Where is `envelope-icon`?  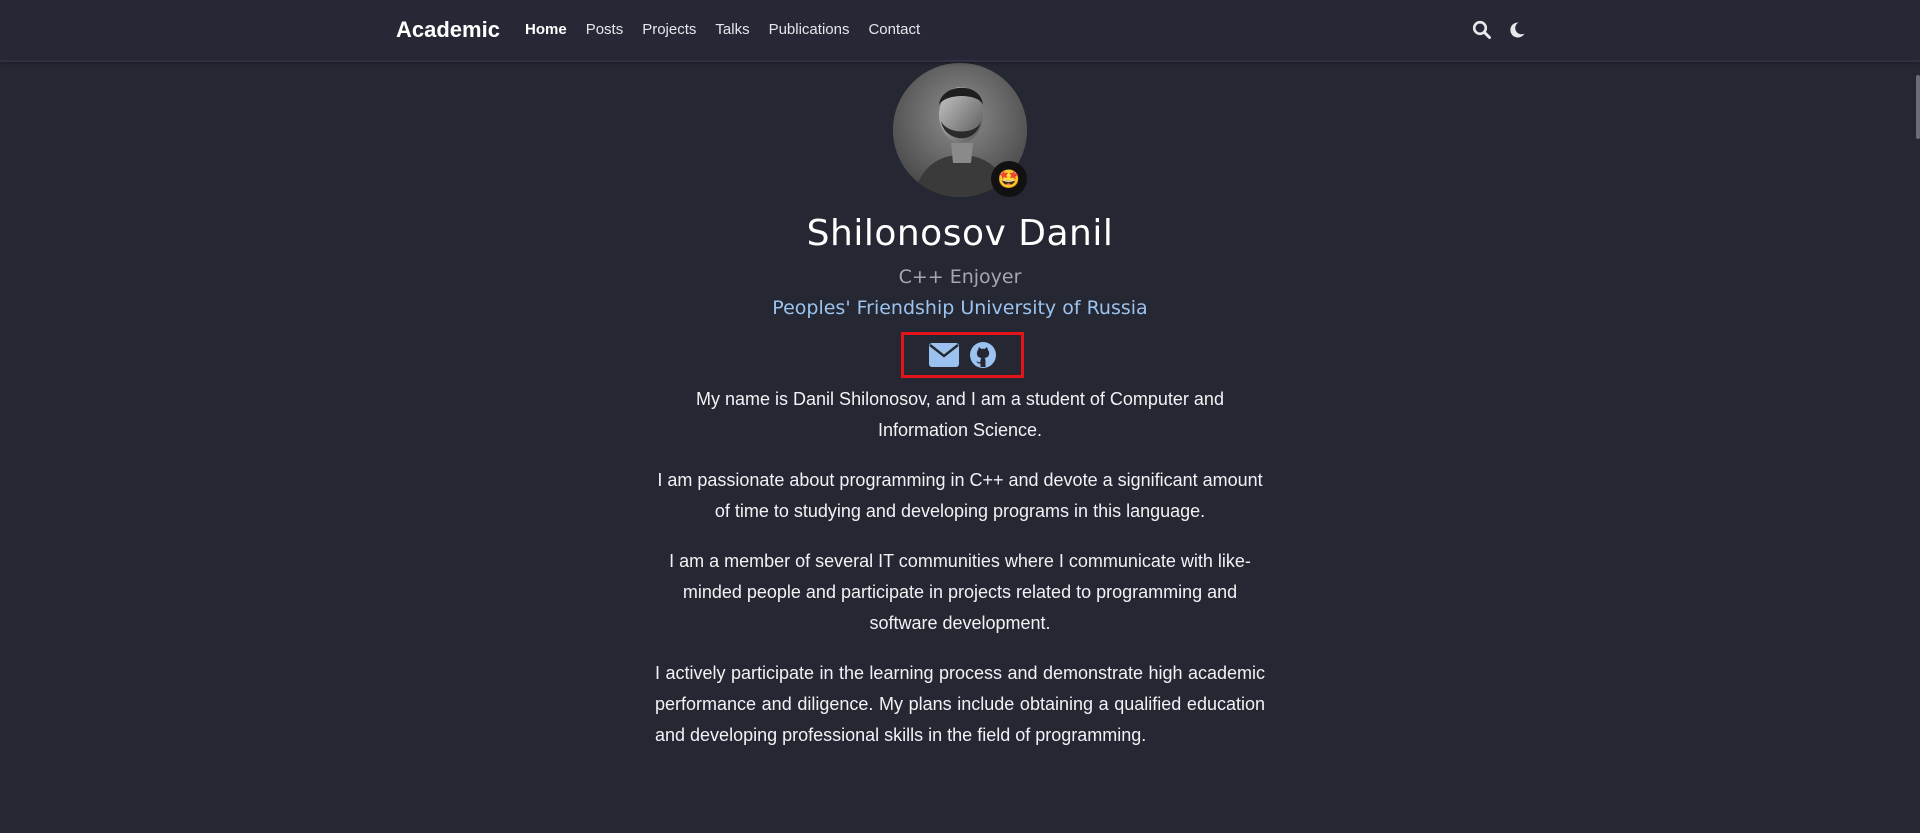 envelope-icon is located at coordinates (943, 355).